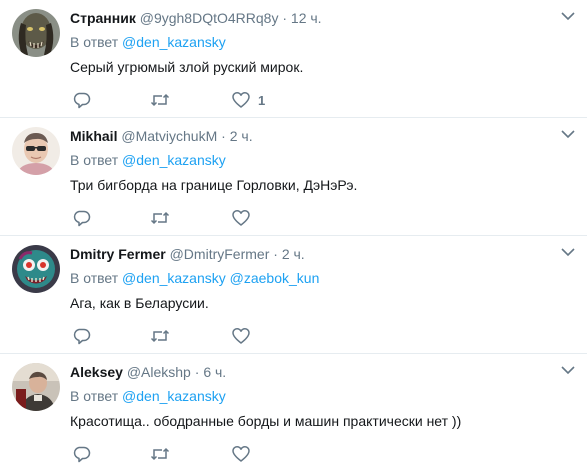 The image size is (587, 464). Describe the element at coordinates (275, 278) in the screenshot. I see `mention-link: @zaebok_kun` at that location.